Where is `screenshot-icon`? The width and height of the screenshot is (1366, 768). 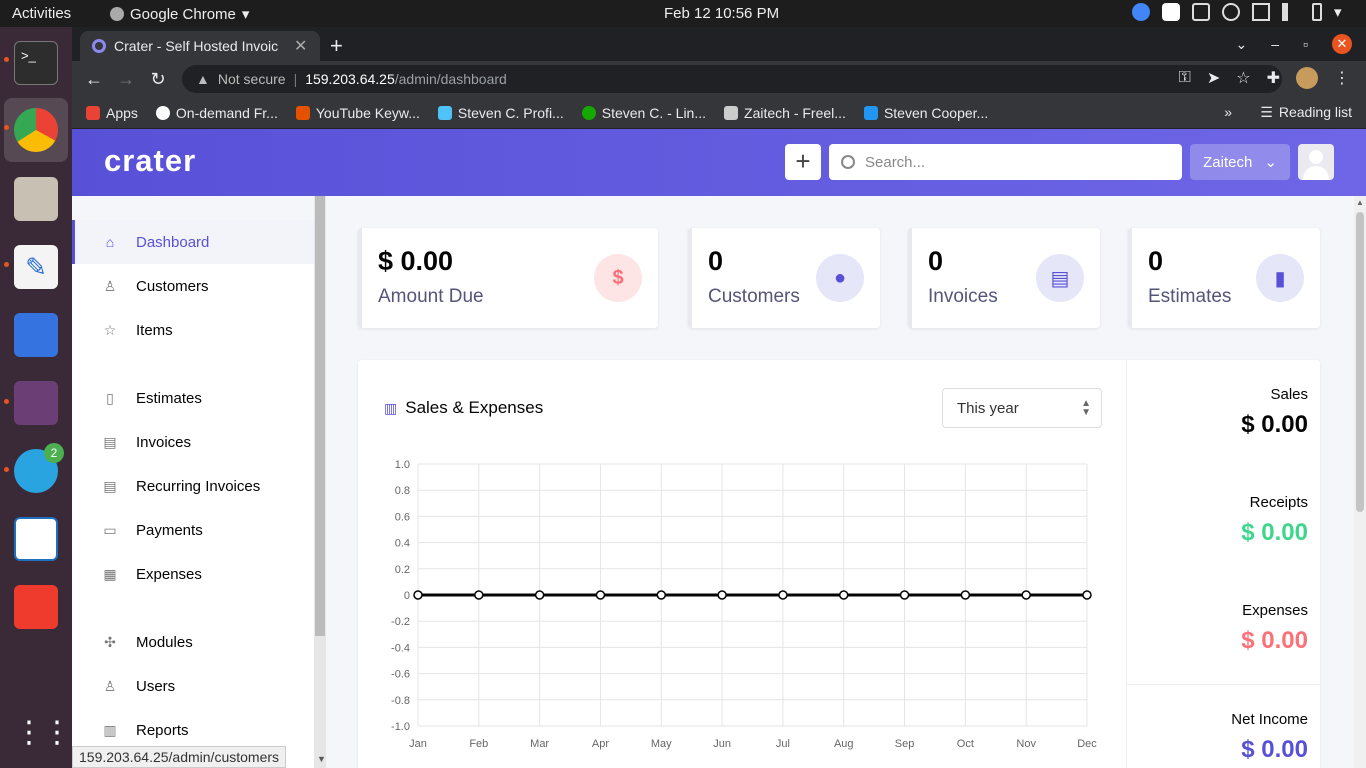
screenshot-icon is located at coordinates (36, 335).